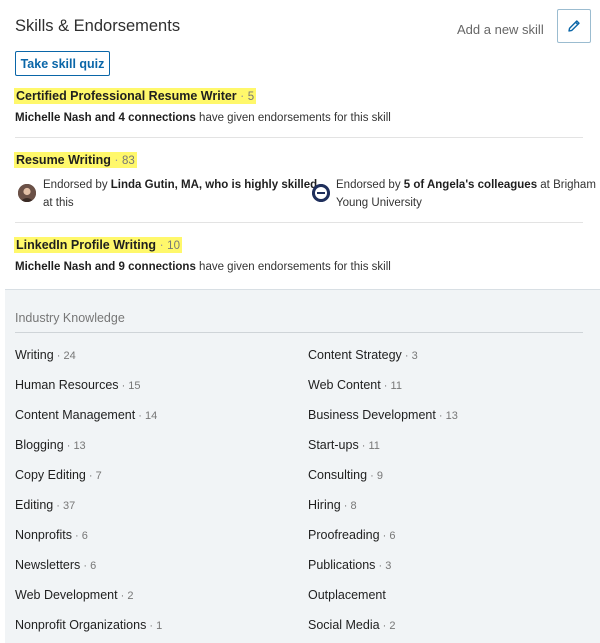 The image size is (600, 643). What do you see at coordinates (345, 475) in the screenshot?
I see `skill-consulting: Consulting · 9` at bounding box center [345, 475].